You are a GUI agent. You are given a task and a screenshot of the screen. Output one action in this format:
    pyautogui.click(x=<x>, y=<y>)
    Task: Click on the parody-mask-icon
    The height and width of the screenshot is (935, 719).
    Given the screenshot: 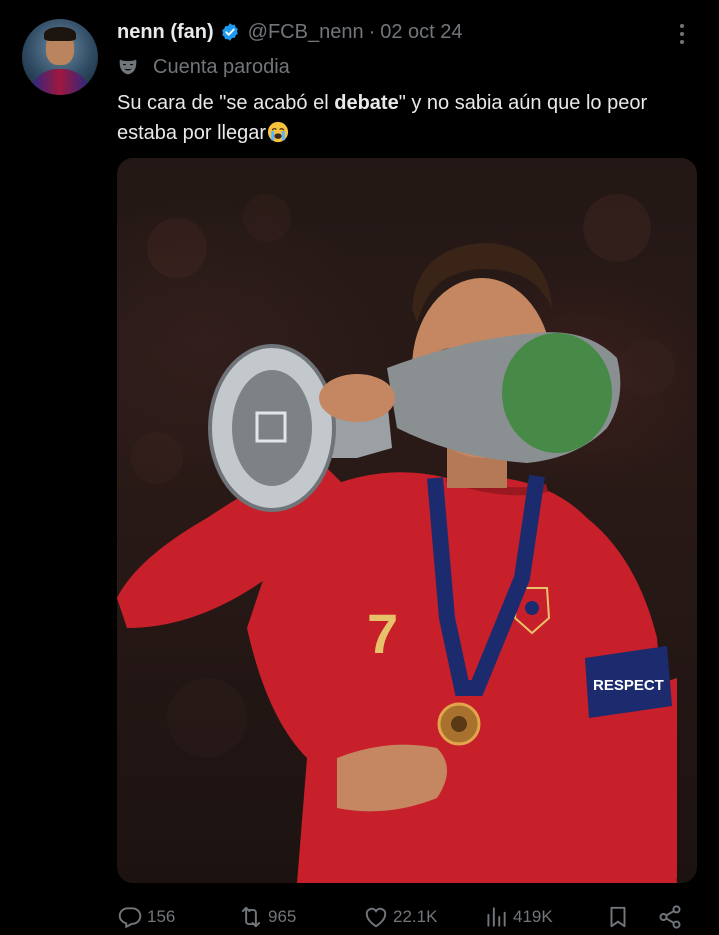 What is the action you would take?
    pyautogui.click(x=128, y=67)
    